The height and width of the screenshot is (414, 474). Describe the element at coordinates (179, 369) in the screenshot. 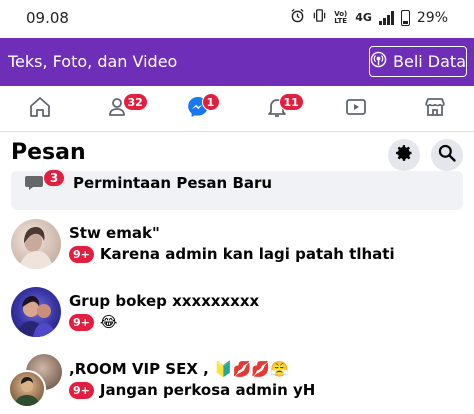

I see `conversation-name: ,ROOM VIP SEX , 🔰💋💋😤` at that location.